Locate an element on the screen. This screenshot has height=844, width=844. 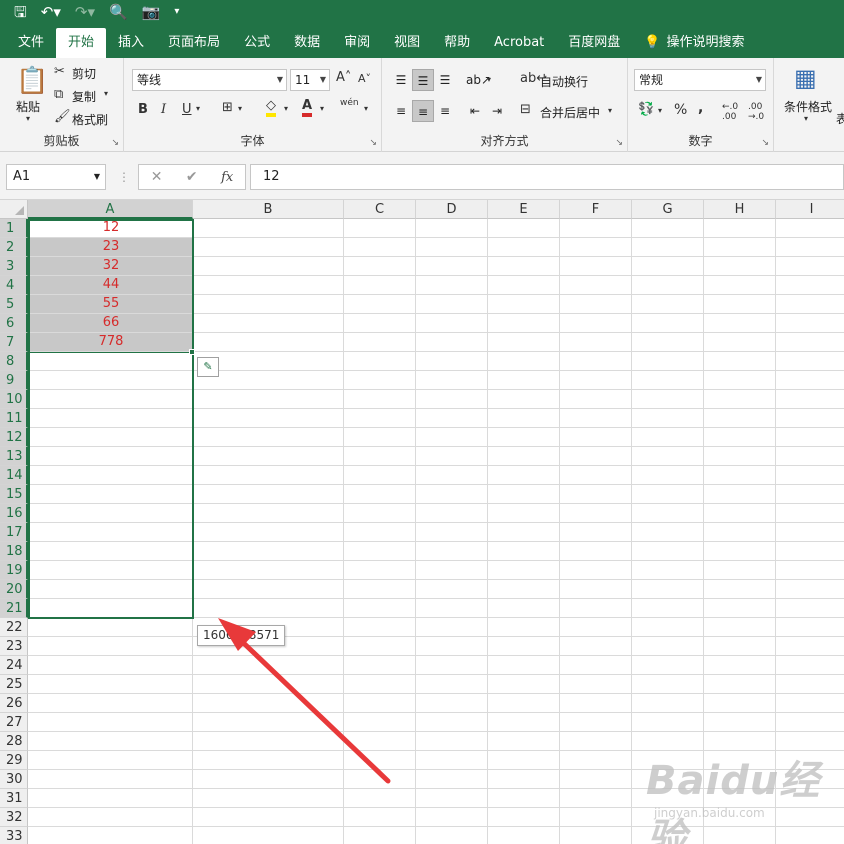
fill-color-dropdown-icon: ▾ is located at coordinates (286, 108).